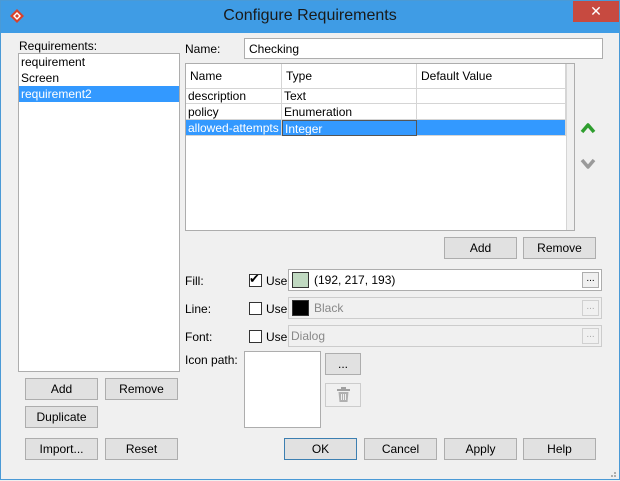 This screenshot has height=481, width=620. I want to click on cell-type: Text, so click(349, 96).